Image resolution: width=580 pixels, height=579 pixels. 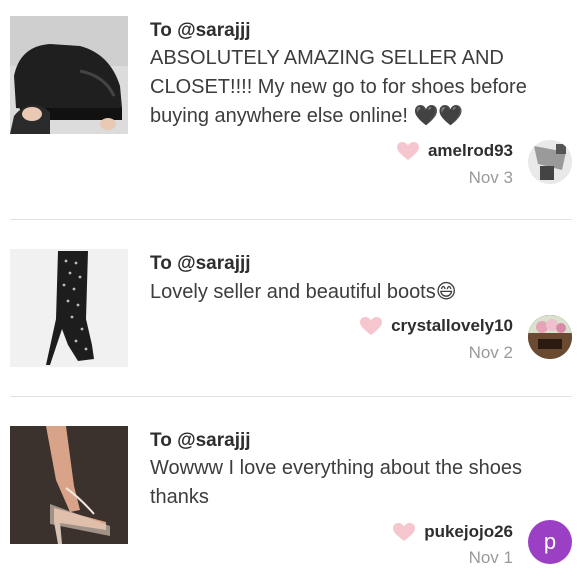 I want to click on avatar-letter: p, so click(x=550, y=541).